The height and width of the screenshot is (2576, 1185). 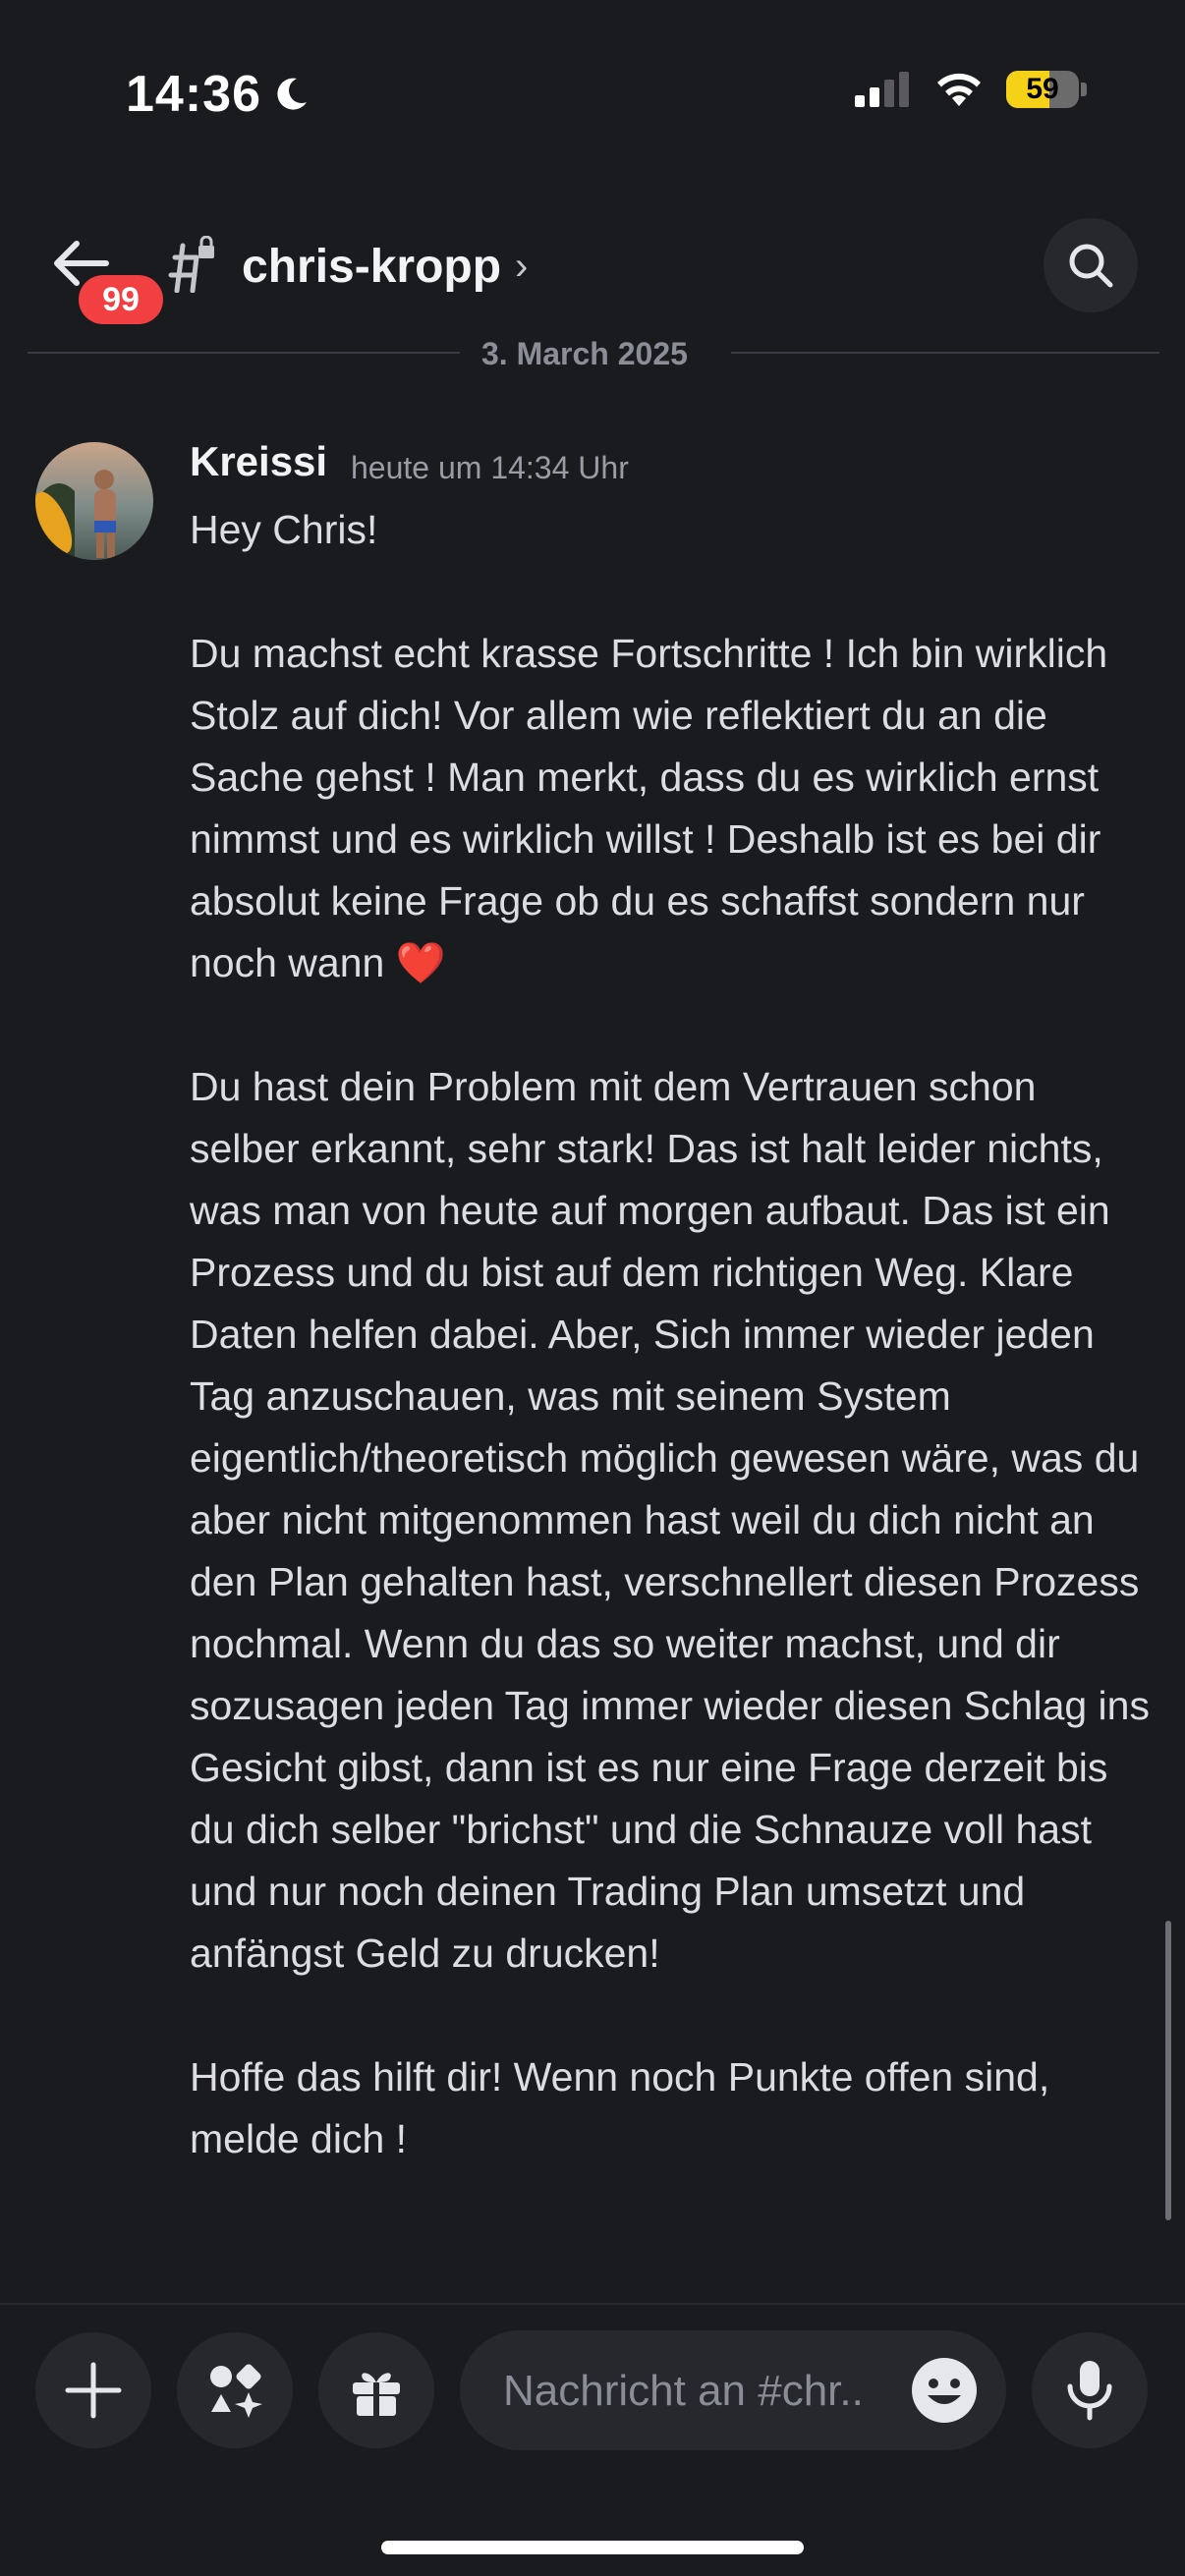 I want to click on message-input, so click(x=699, y=2391).